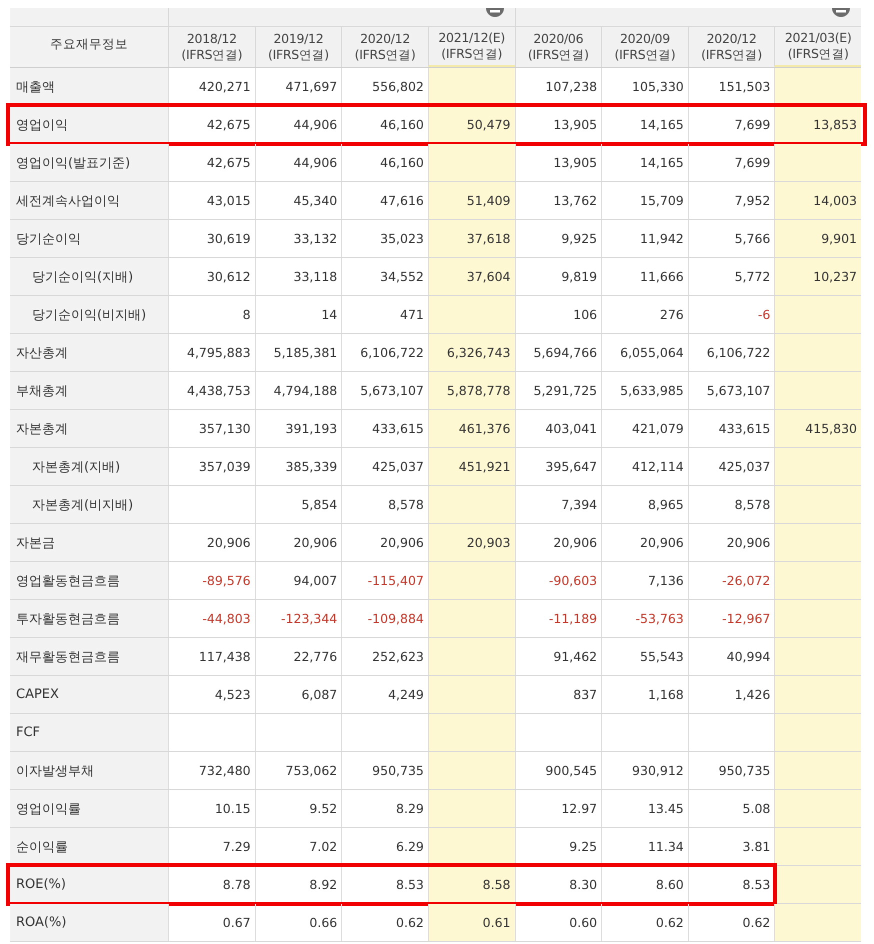 This screenshot has height=944, width=874. I want to click on table-cell: 8.53, so click(731, 884).